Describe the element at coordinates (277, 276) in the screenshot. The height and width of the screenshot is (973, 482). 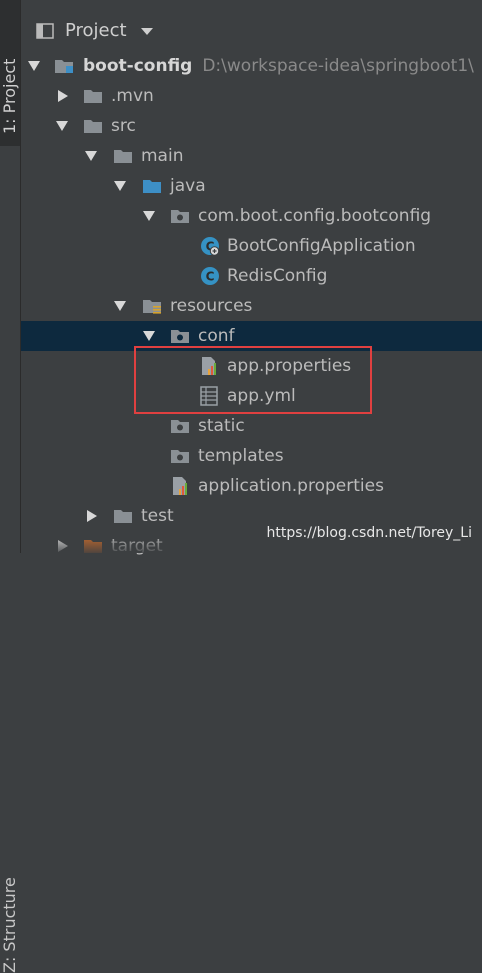
I see `tree-label-redisconfig: RedisConfig` at that location.